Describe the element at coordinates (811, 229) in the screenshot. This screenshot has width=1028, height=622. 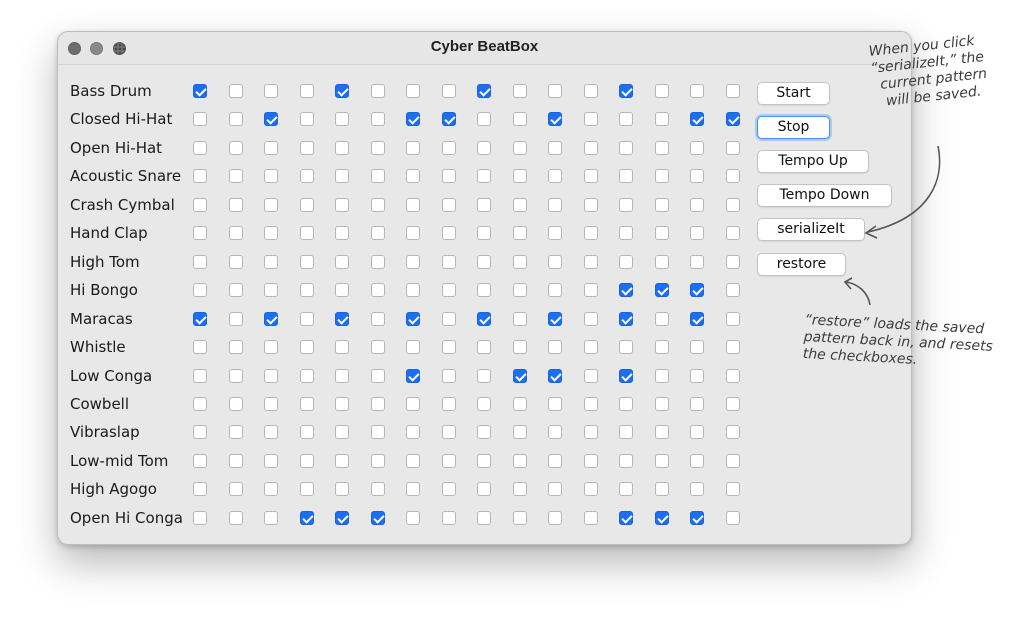
I see `serialize-button: serializeIt` at that location.